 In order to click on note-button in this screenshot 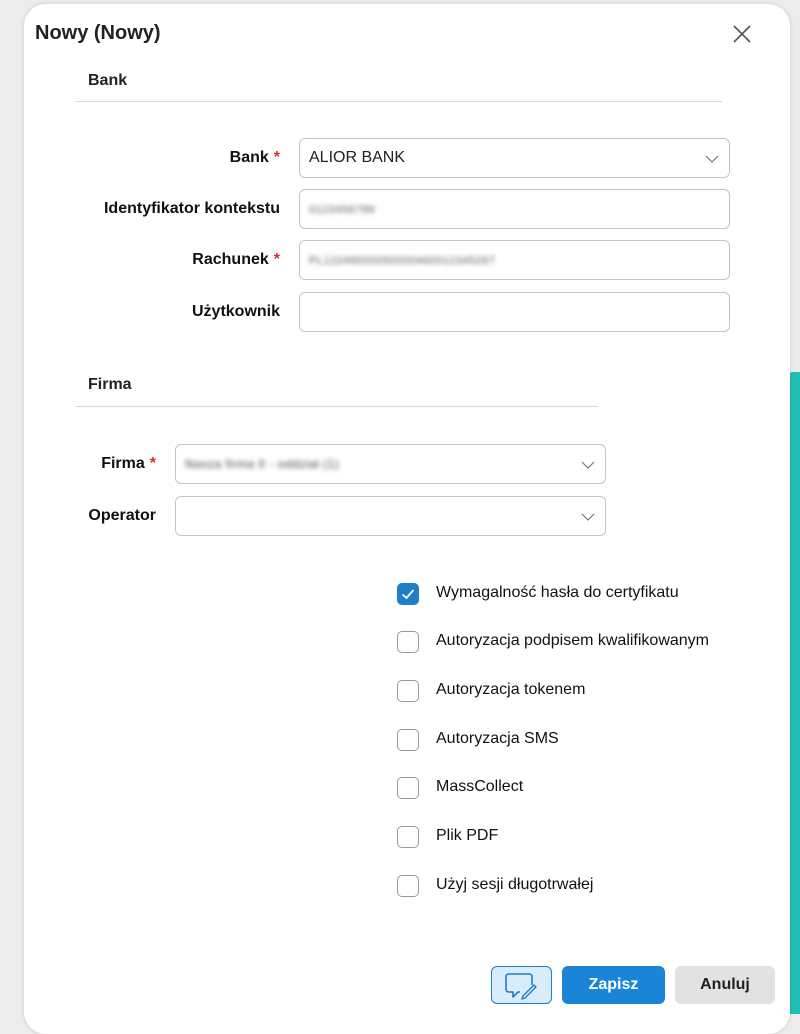, I will do `click(521, 985)`.